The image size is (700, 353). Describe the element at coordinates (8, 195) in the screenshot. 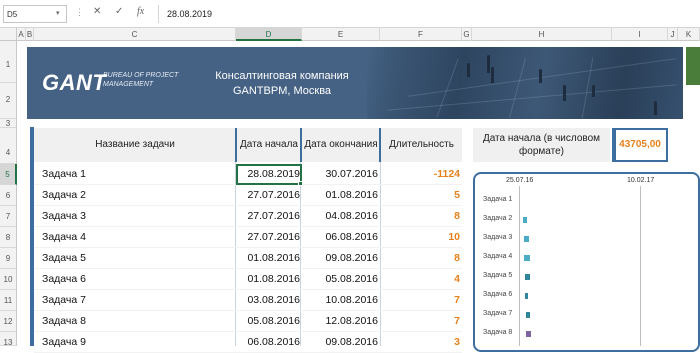

I see `row-header-6: 6` at that location.